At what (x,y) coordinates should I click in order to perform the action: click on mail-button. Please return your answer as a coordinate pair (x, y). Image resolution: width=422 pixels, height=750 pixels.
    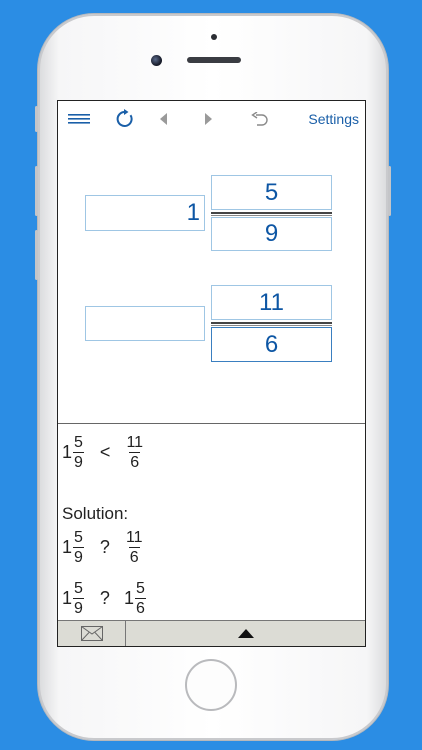
    Looking at the image, I should click on (92, 633).